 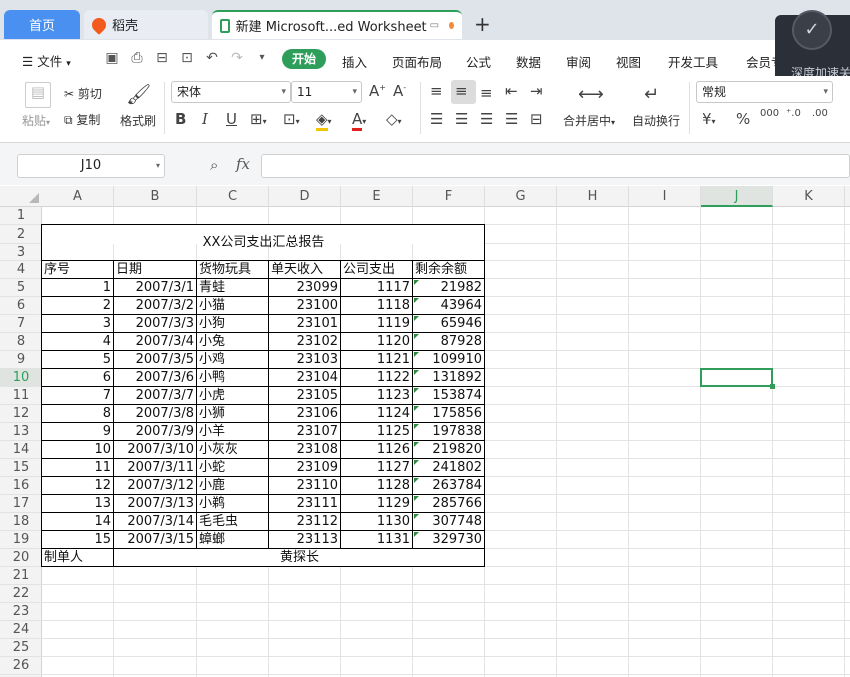 What do you see at coordinates (233, 324) in the screenshot?
I see `table-cell: 小狗` at bounding box center [233, 324].